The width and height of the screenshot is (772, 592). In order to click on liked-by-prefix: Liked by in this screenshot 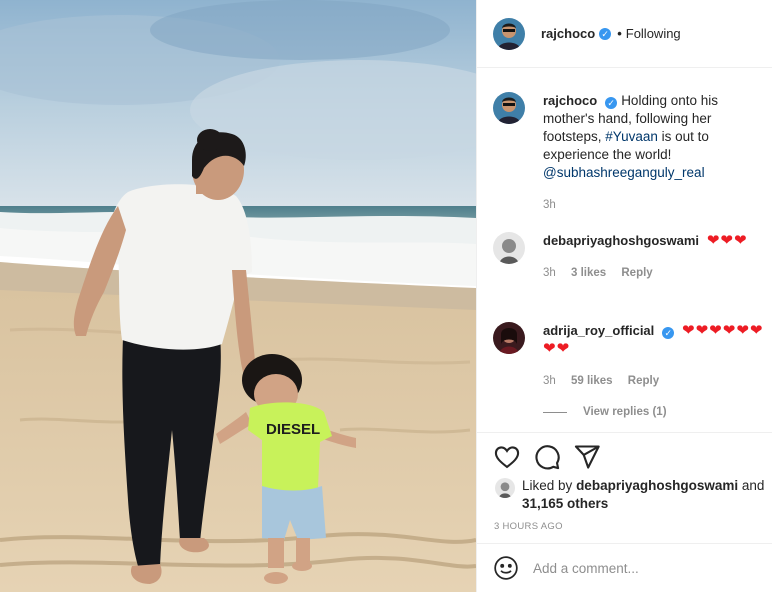, I will do `click(547, 485)`.